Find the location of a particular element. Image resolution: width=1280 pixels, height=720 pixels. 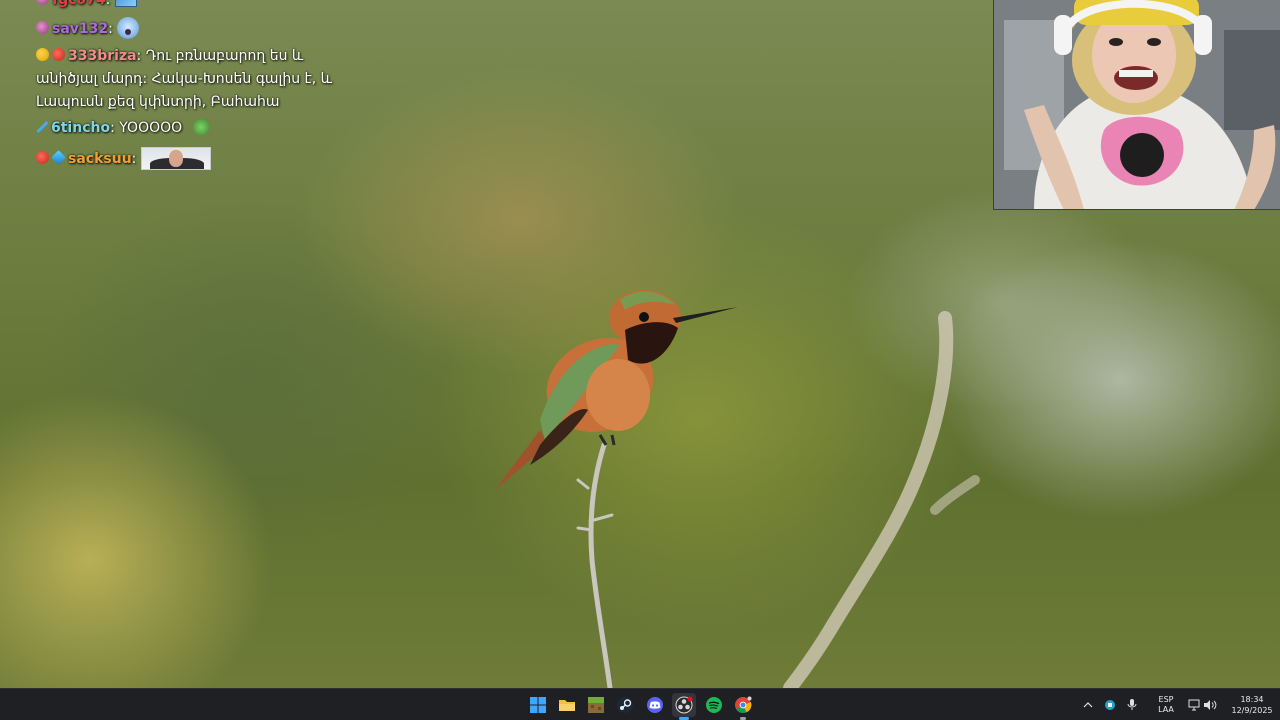

volume-tray-icon is located at coordinates (1210, 705).